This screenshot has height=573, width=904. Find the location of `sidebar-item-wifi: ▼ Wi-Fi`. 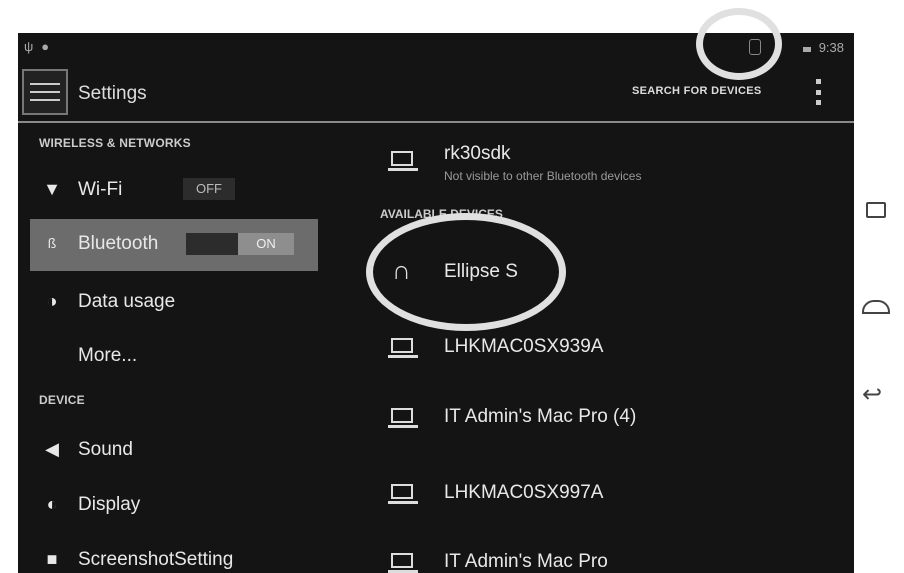

sidebar-item-wifi: ▼ Wi-Fi is located at coordinates (174, 190).